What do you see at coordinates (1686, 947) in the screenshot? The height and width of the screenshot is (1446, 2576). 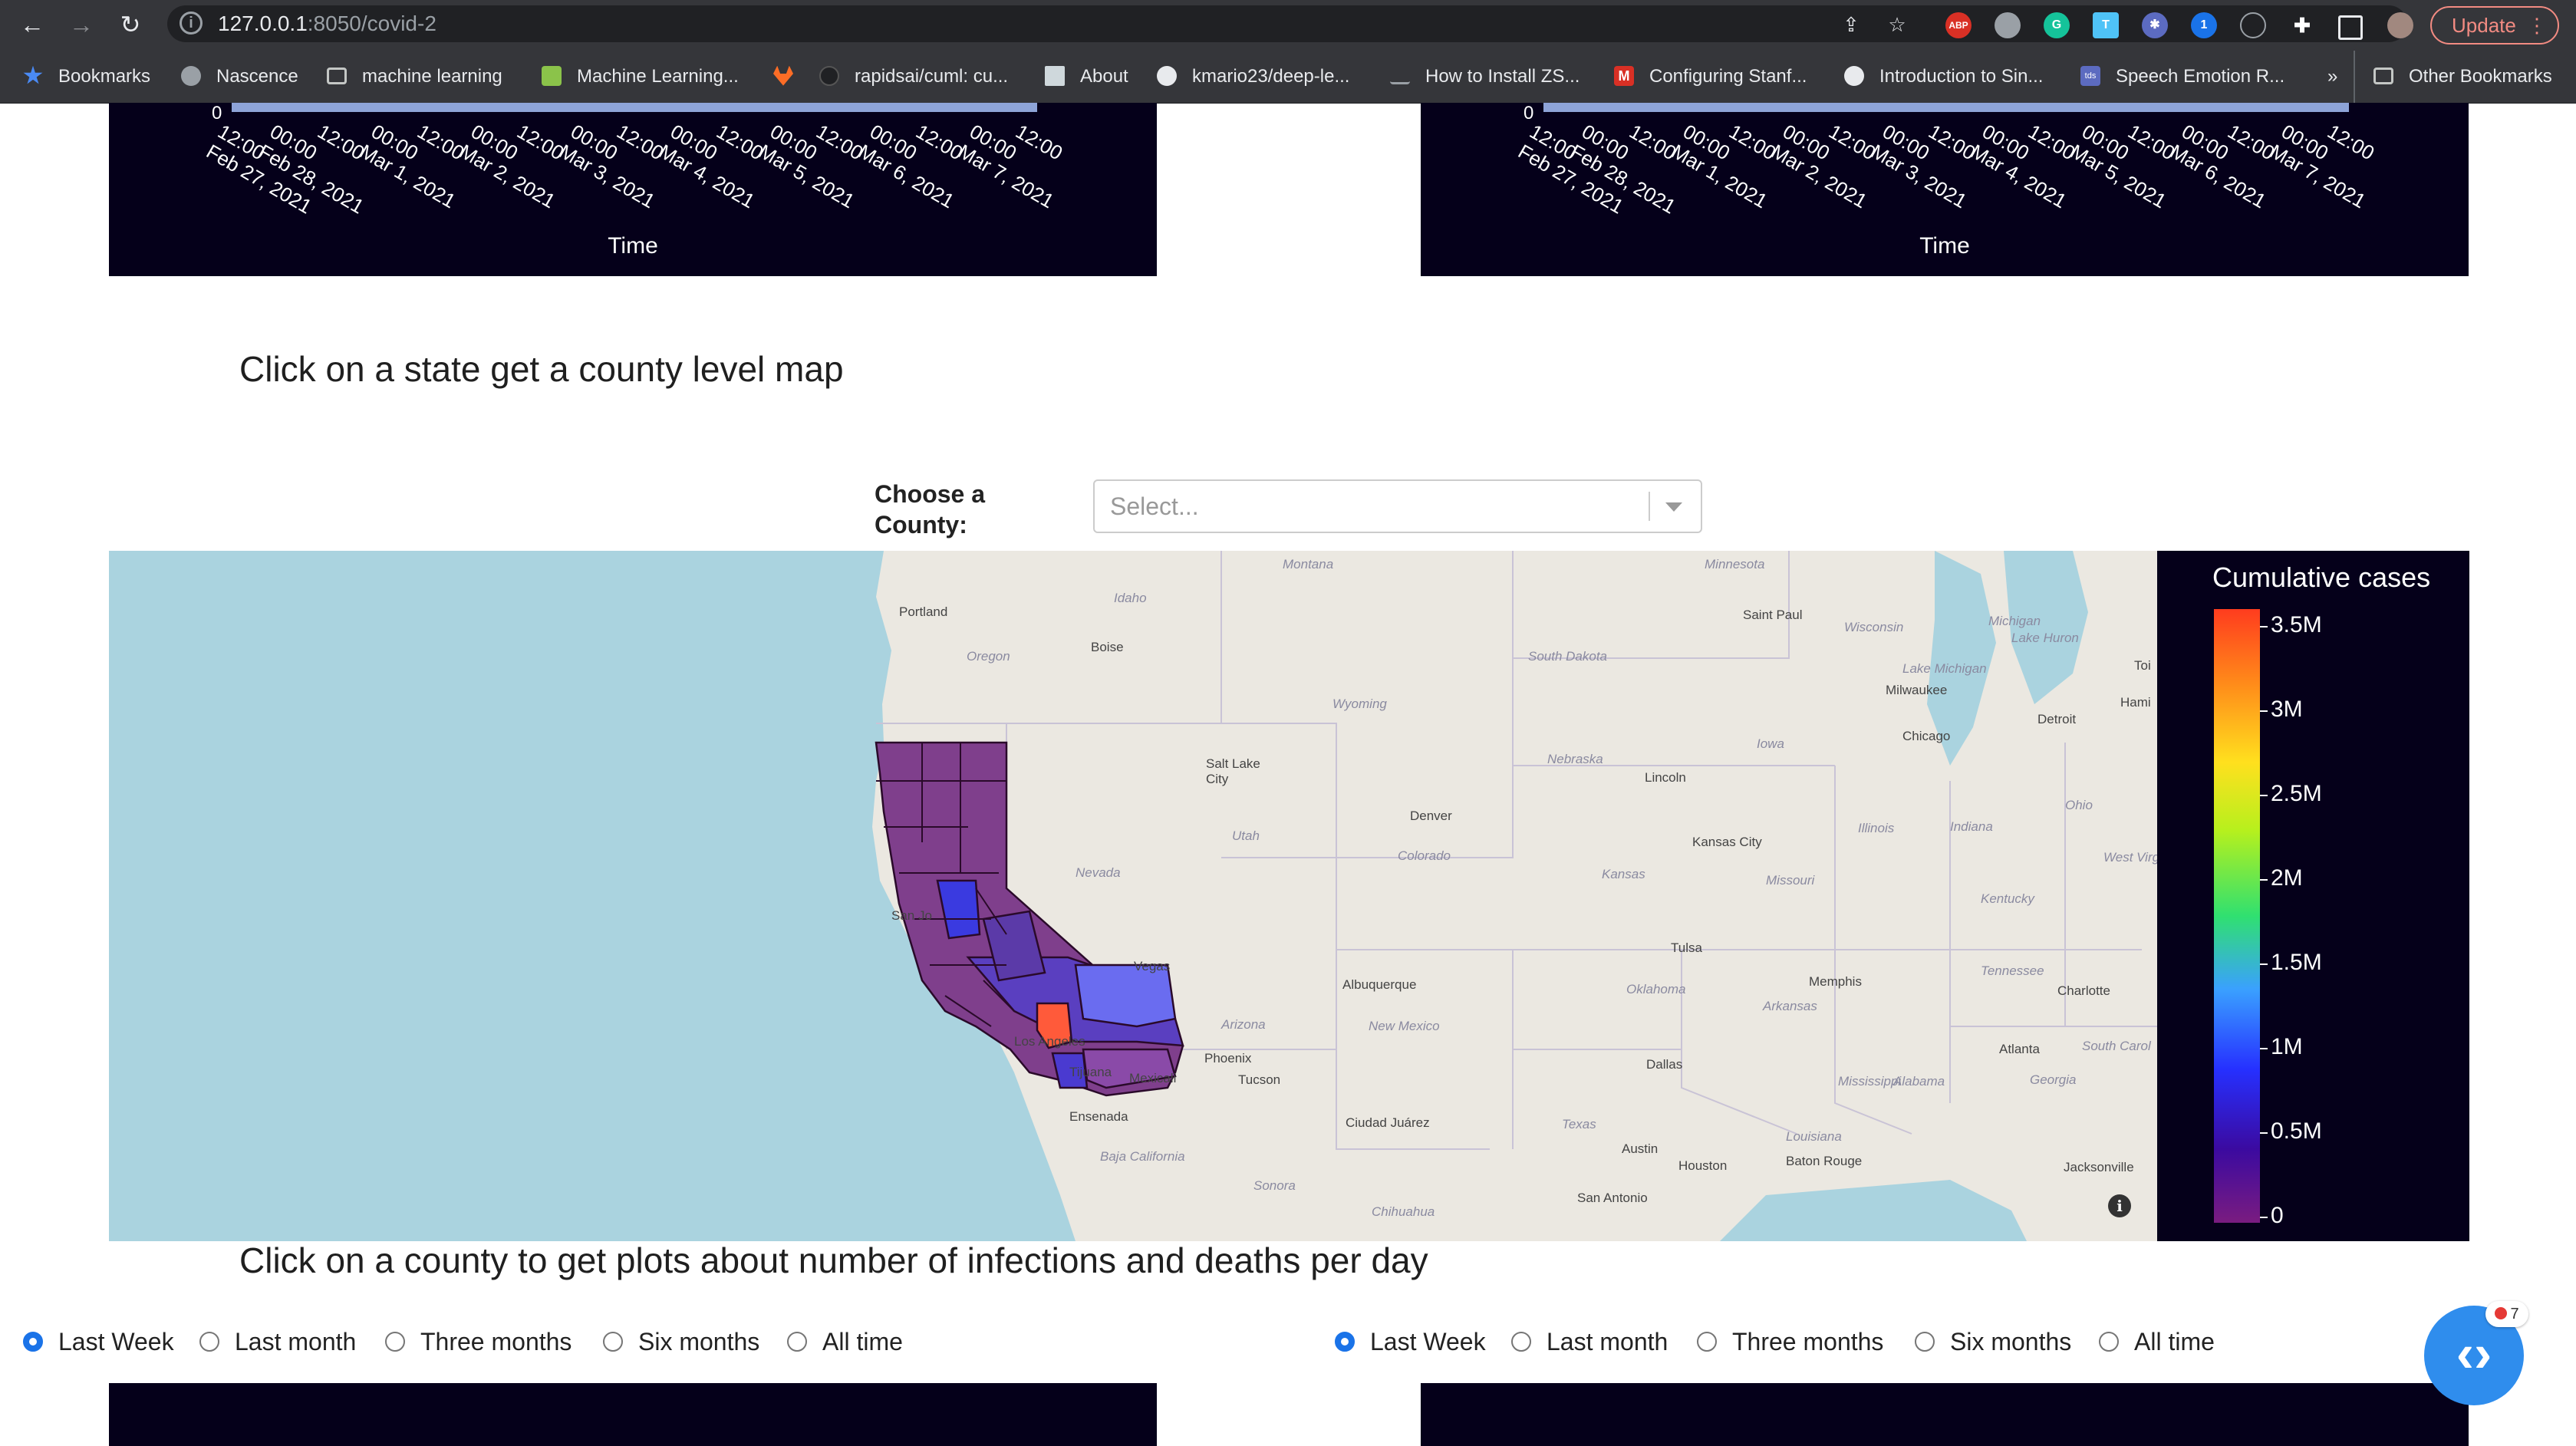 I see `map-label: Tulsa` at bounding box center [1686, 947].